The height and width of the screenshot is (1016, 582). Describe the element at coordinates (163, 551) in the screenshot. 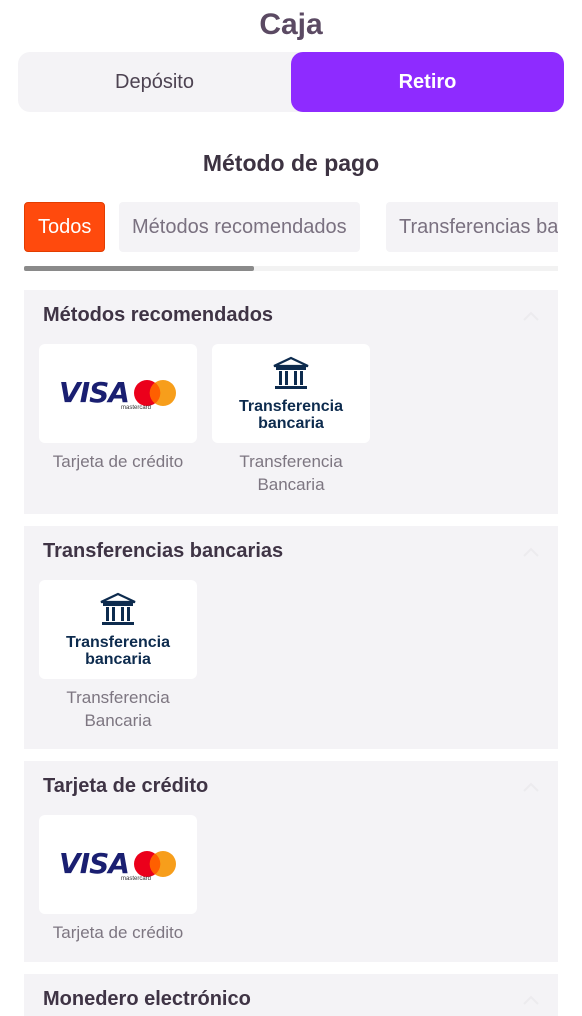

I see `section-title: Transferencias bancarias` at that location.